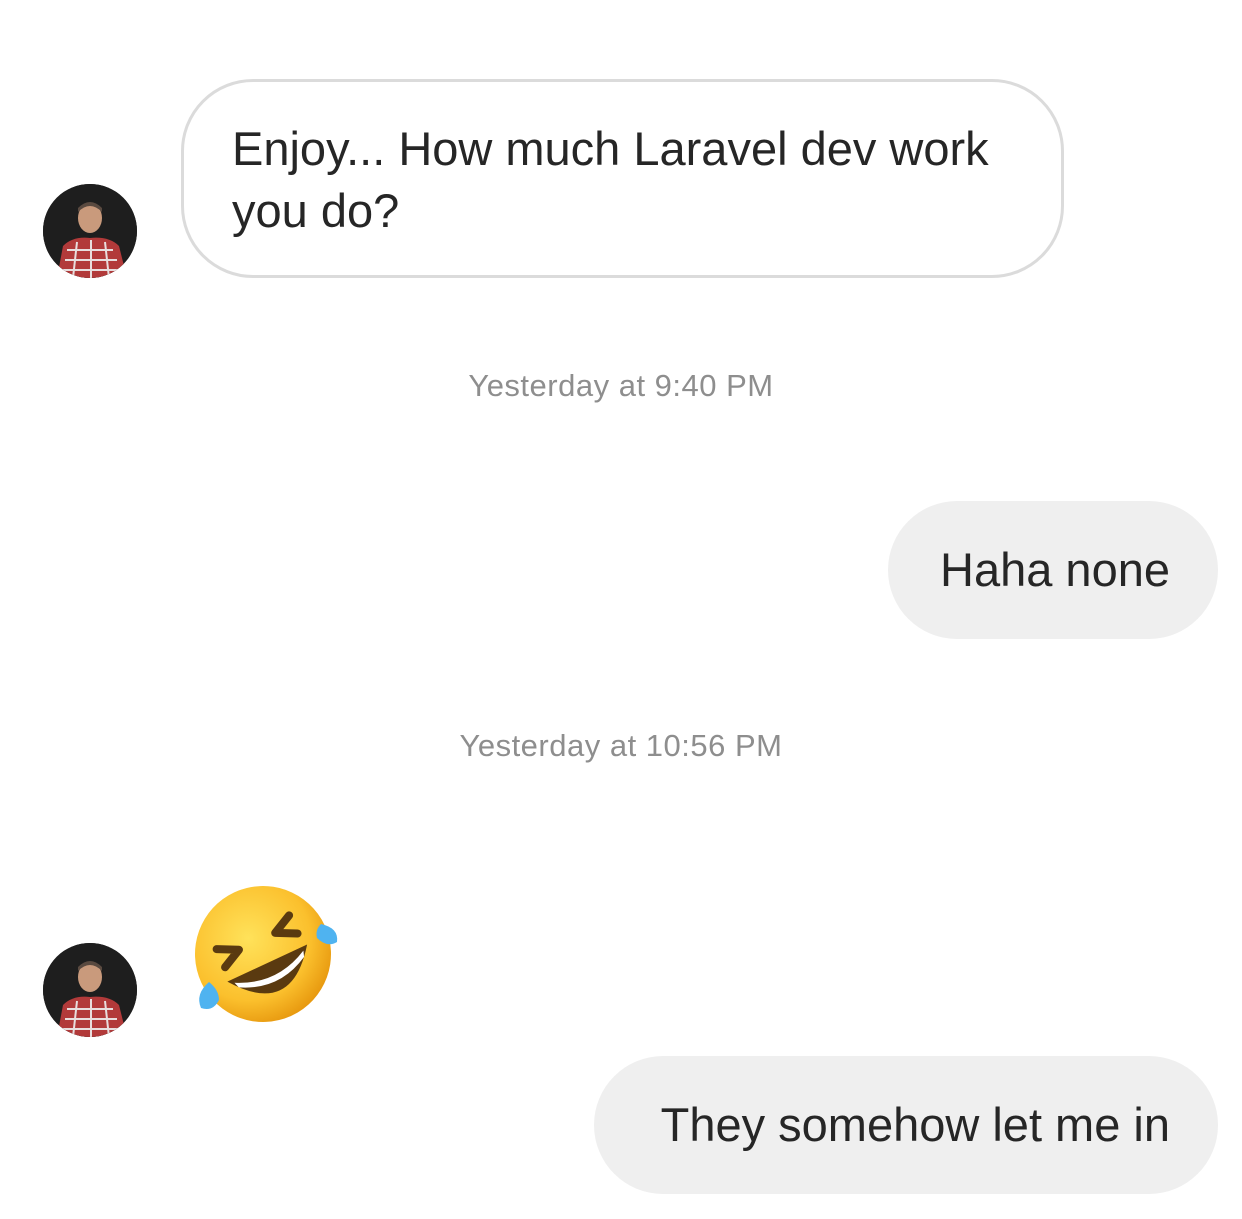  I want to click on message-timestamp: Yesterday at 10:56 PM, so click(621, 745).